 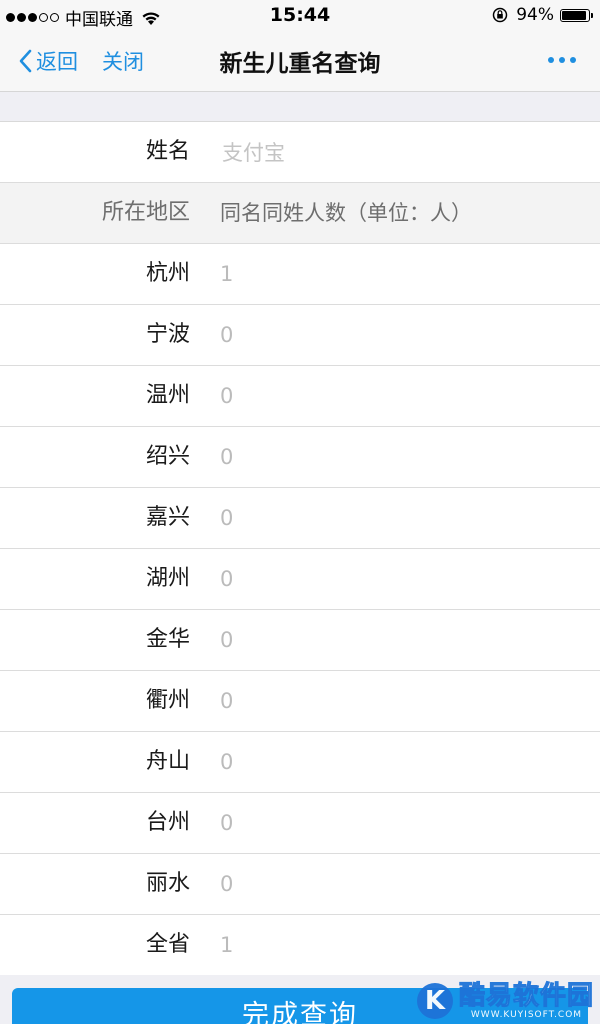 I want to click on table-row: 绍兴 0, so click(x=300, y=457).